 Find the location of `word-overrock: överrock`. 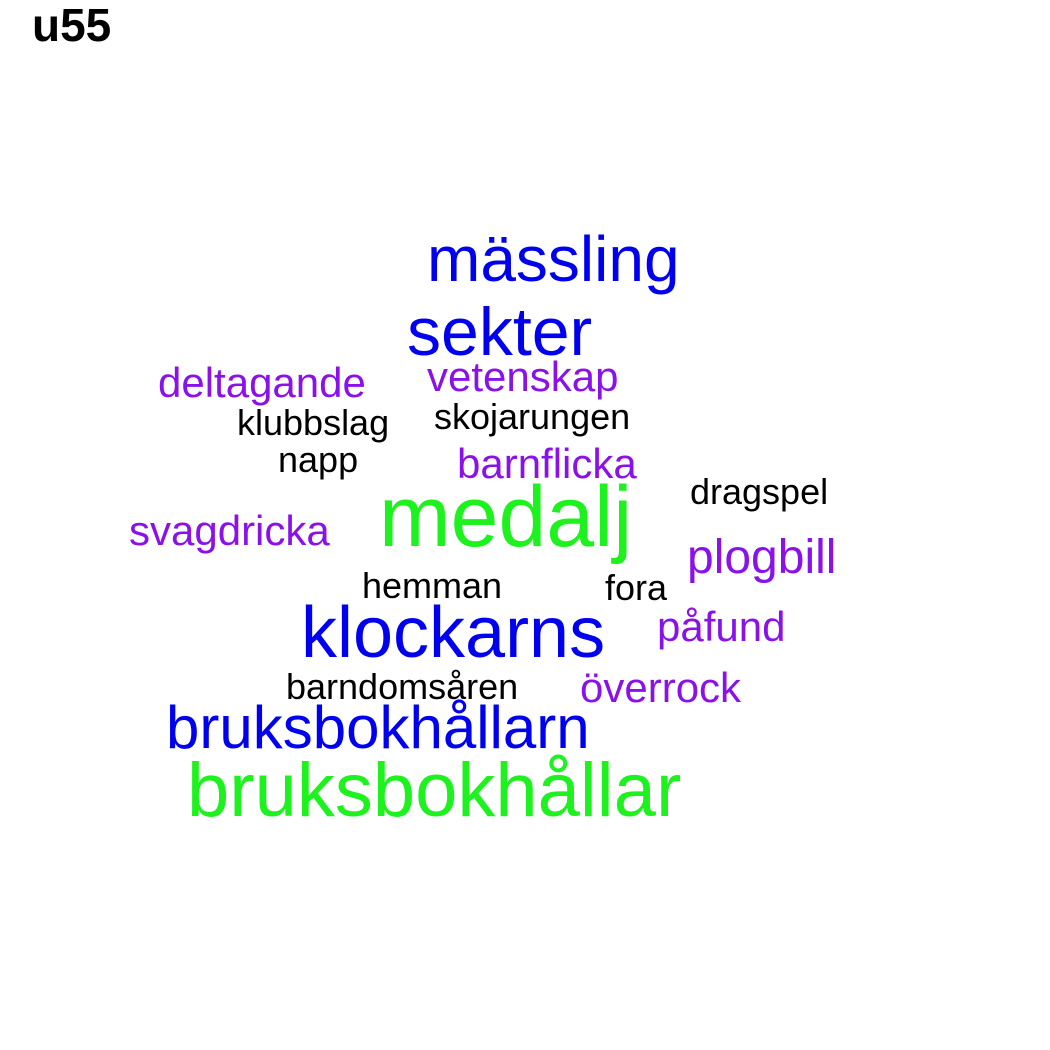

word-overrock: överrock is located at coordinates (661, 687).